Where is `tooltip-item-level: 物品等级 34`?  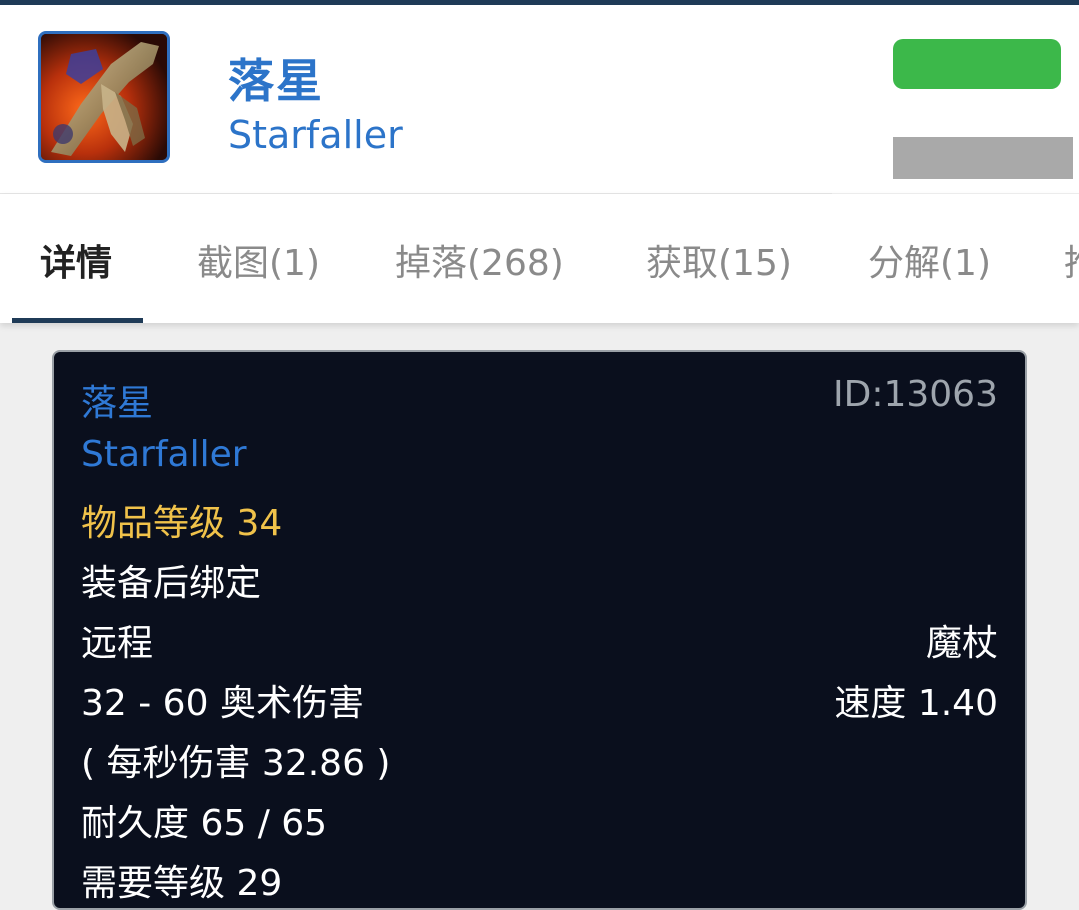 tooltip-item-level: 物品等级 34 is located at coordinates (182, 523).